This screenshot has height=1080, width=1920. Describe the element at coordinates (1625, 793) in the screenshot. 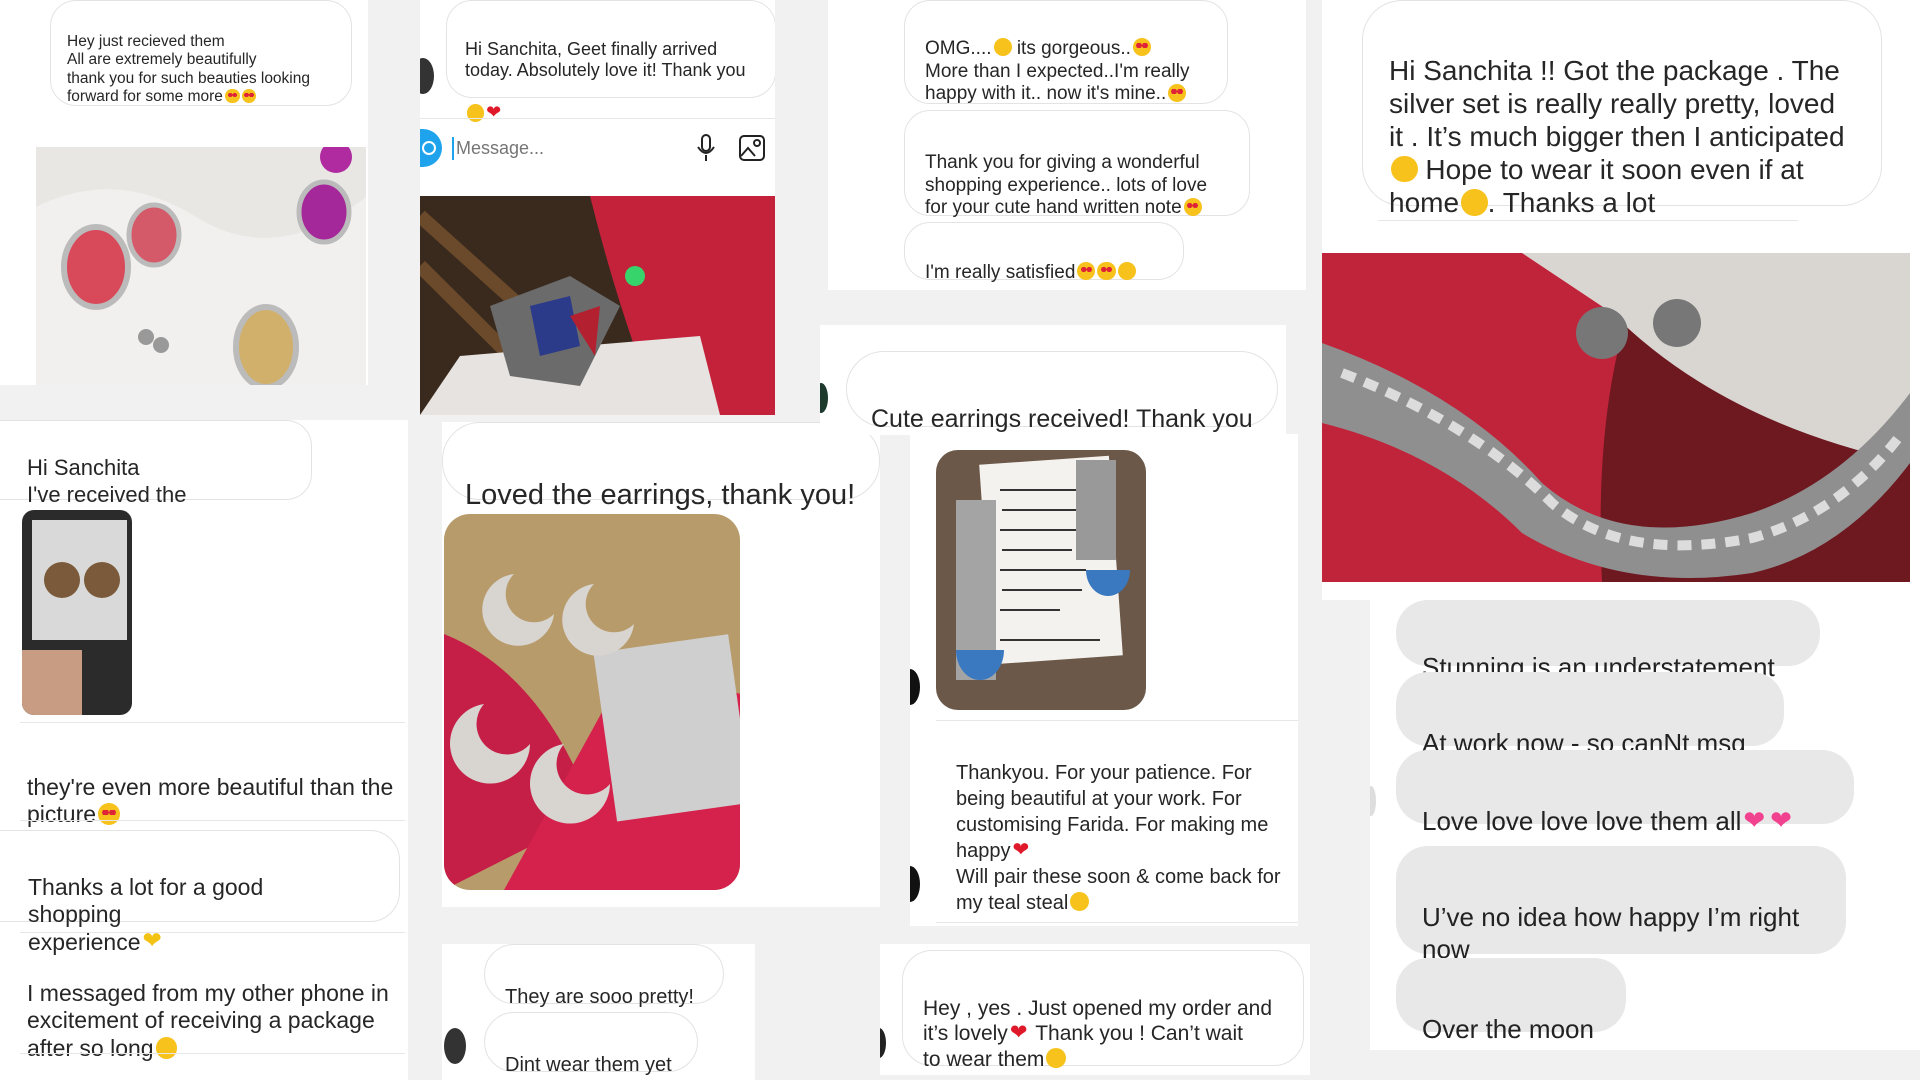

I see `message-bubble: Love love love love them all` at that location.